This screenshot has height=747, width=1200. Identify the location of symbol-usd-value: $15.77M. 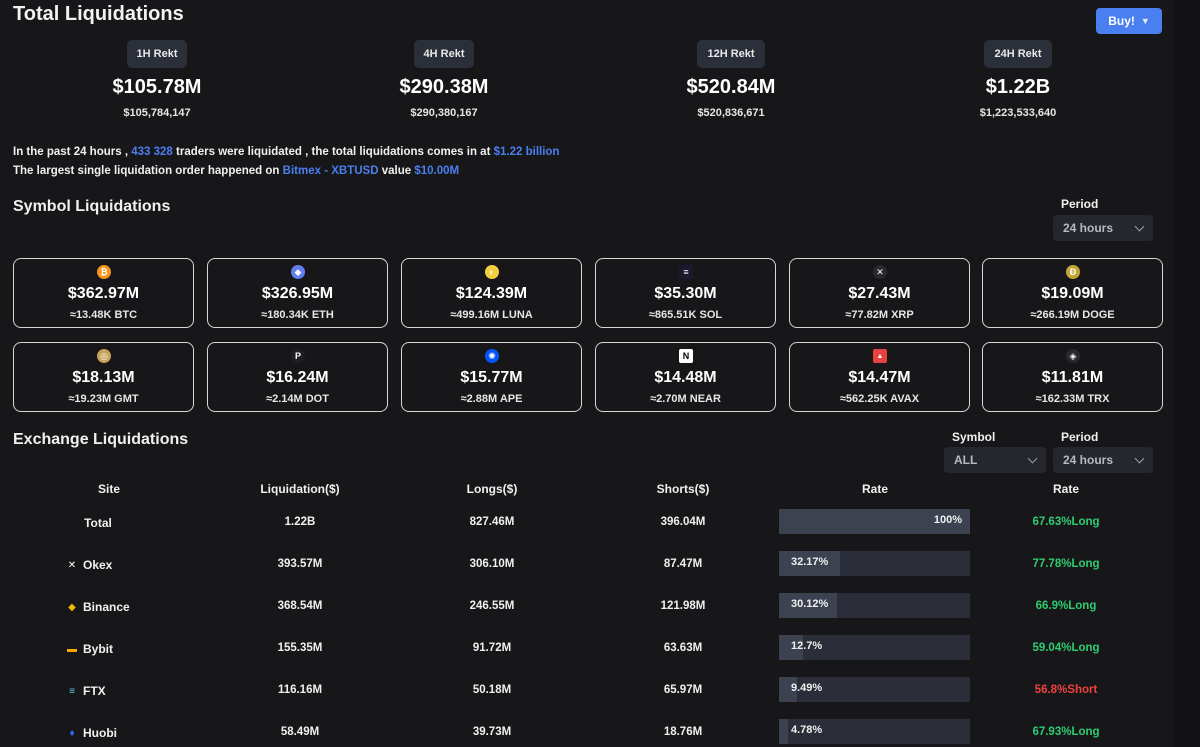
(491, 377).